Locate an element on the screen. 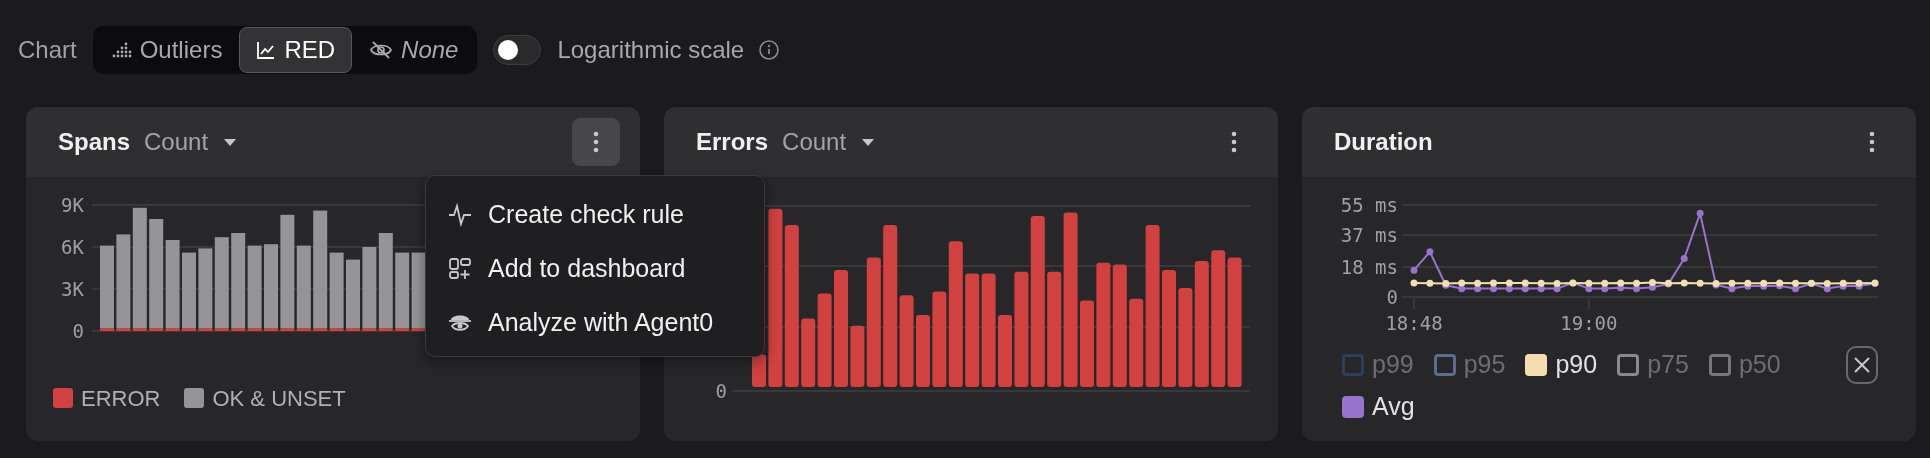 The image size is (1930, 458). mode-tab: RED is located at coordinates (296, 50).